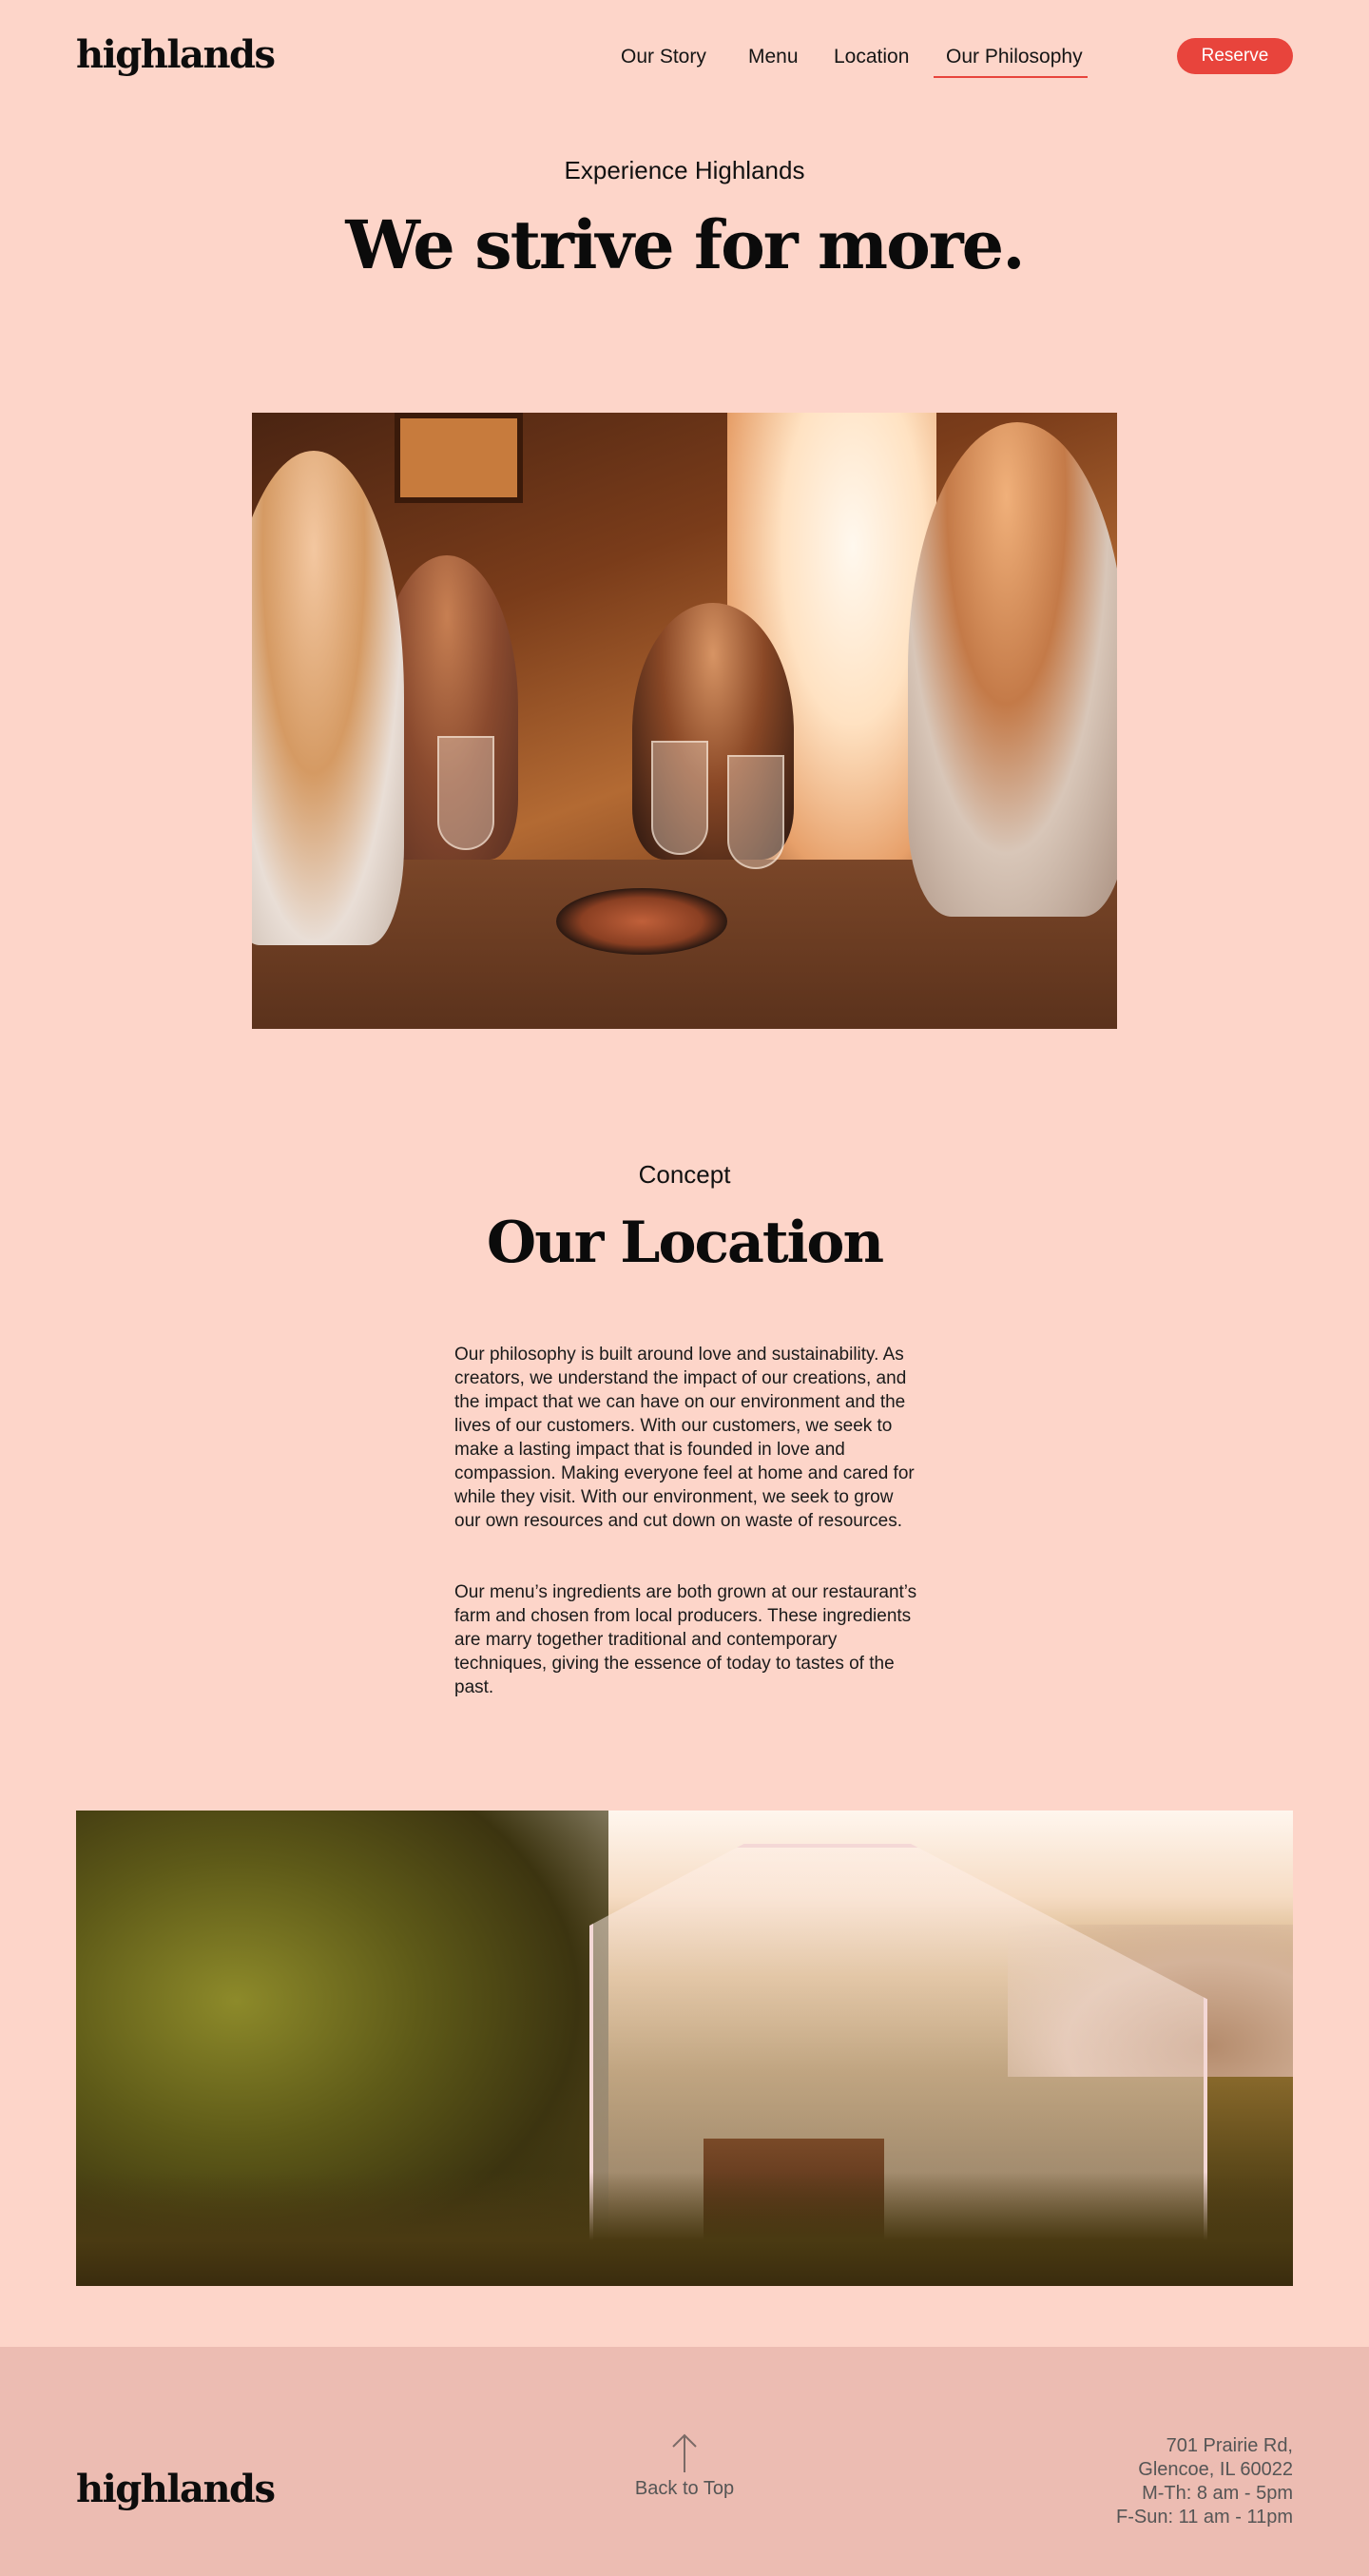 The width and height of the screenshot is (1369, 2576). What do you see at coordinates (684, 1174) in the screenshot?
I see `concept-eyebrow: Concept` at bounding box center [684, 1174].